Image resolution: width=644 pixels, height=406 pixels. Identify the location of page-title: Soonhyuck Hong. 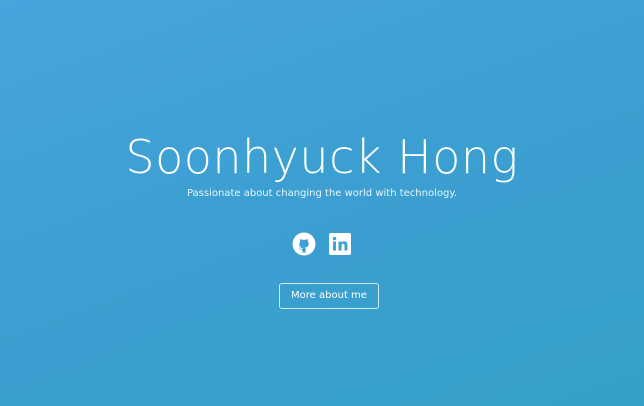
(322, 157).